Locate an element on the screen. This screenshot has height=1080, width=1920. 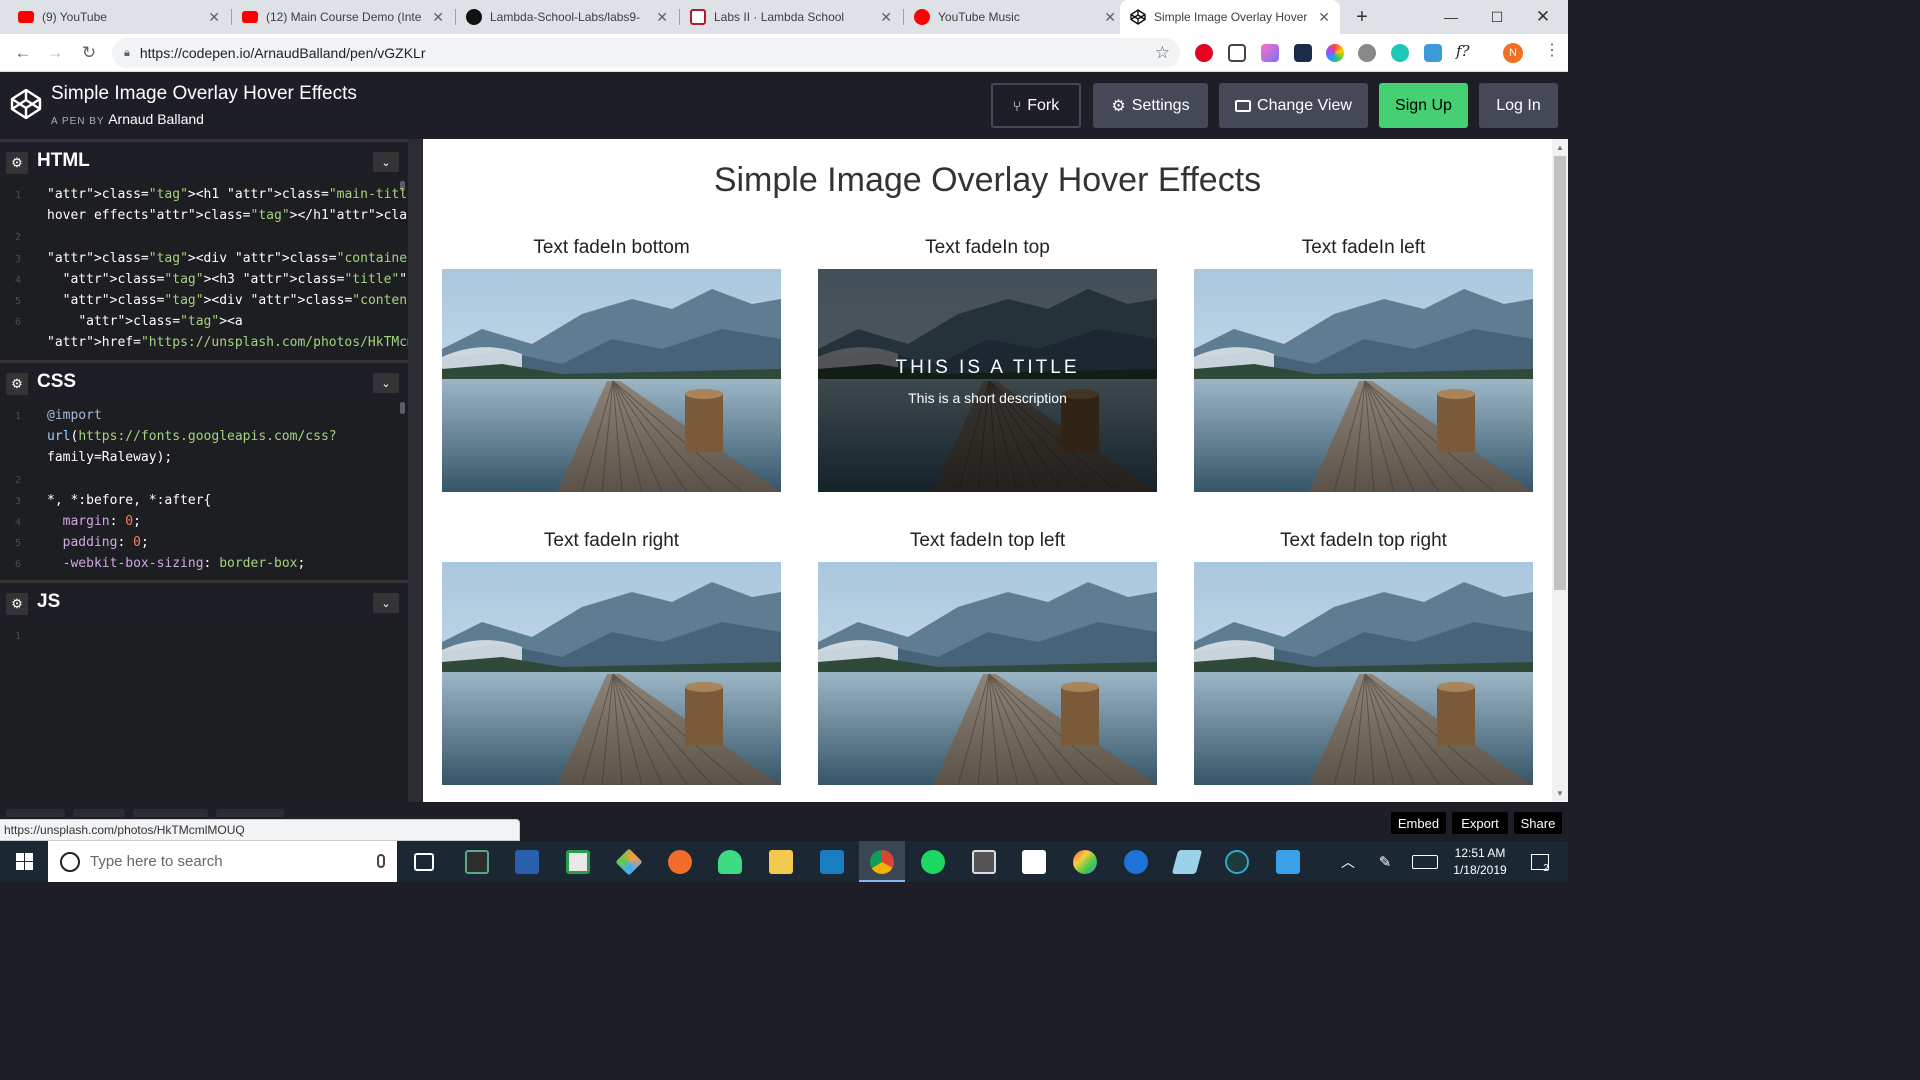
task-view-icon is located at coordinates (424, 862).